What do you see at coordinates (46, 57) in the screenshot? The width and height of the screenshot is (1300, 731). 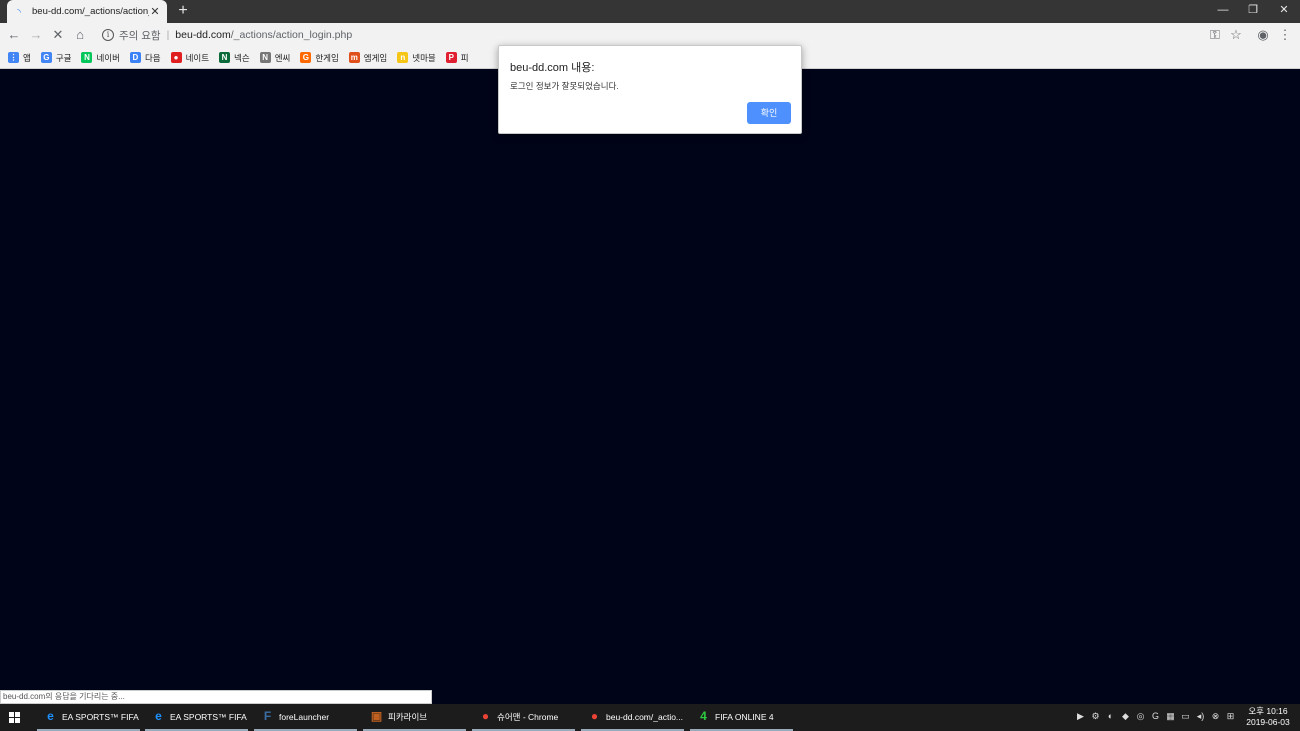 I see `google-icon: G` at bounding box center [46, 57].